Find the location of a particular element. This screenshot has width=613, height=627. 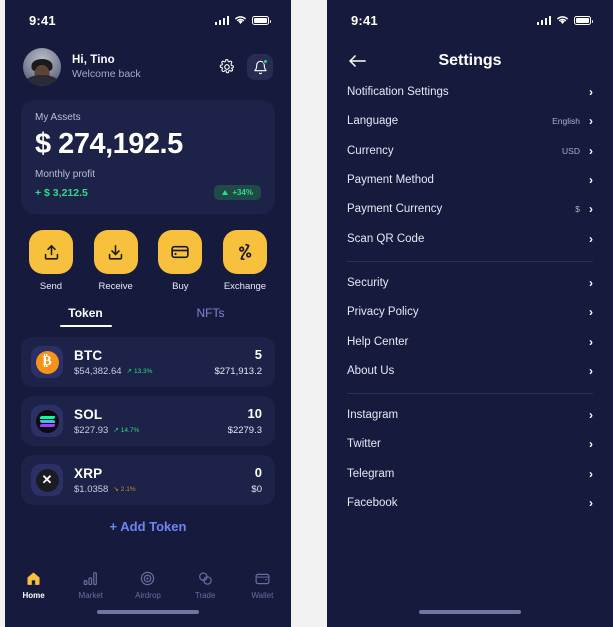

action-send: Send is located at coordinates (51, 261).